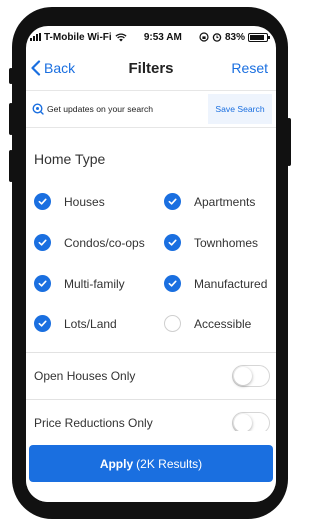 The image size is (320, 525). I want to click on updates-text: Get updates on your search, so click(100, 109).